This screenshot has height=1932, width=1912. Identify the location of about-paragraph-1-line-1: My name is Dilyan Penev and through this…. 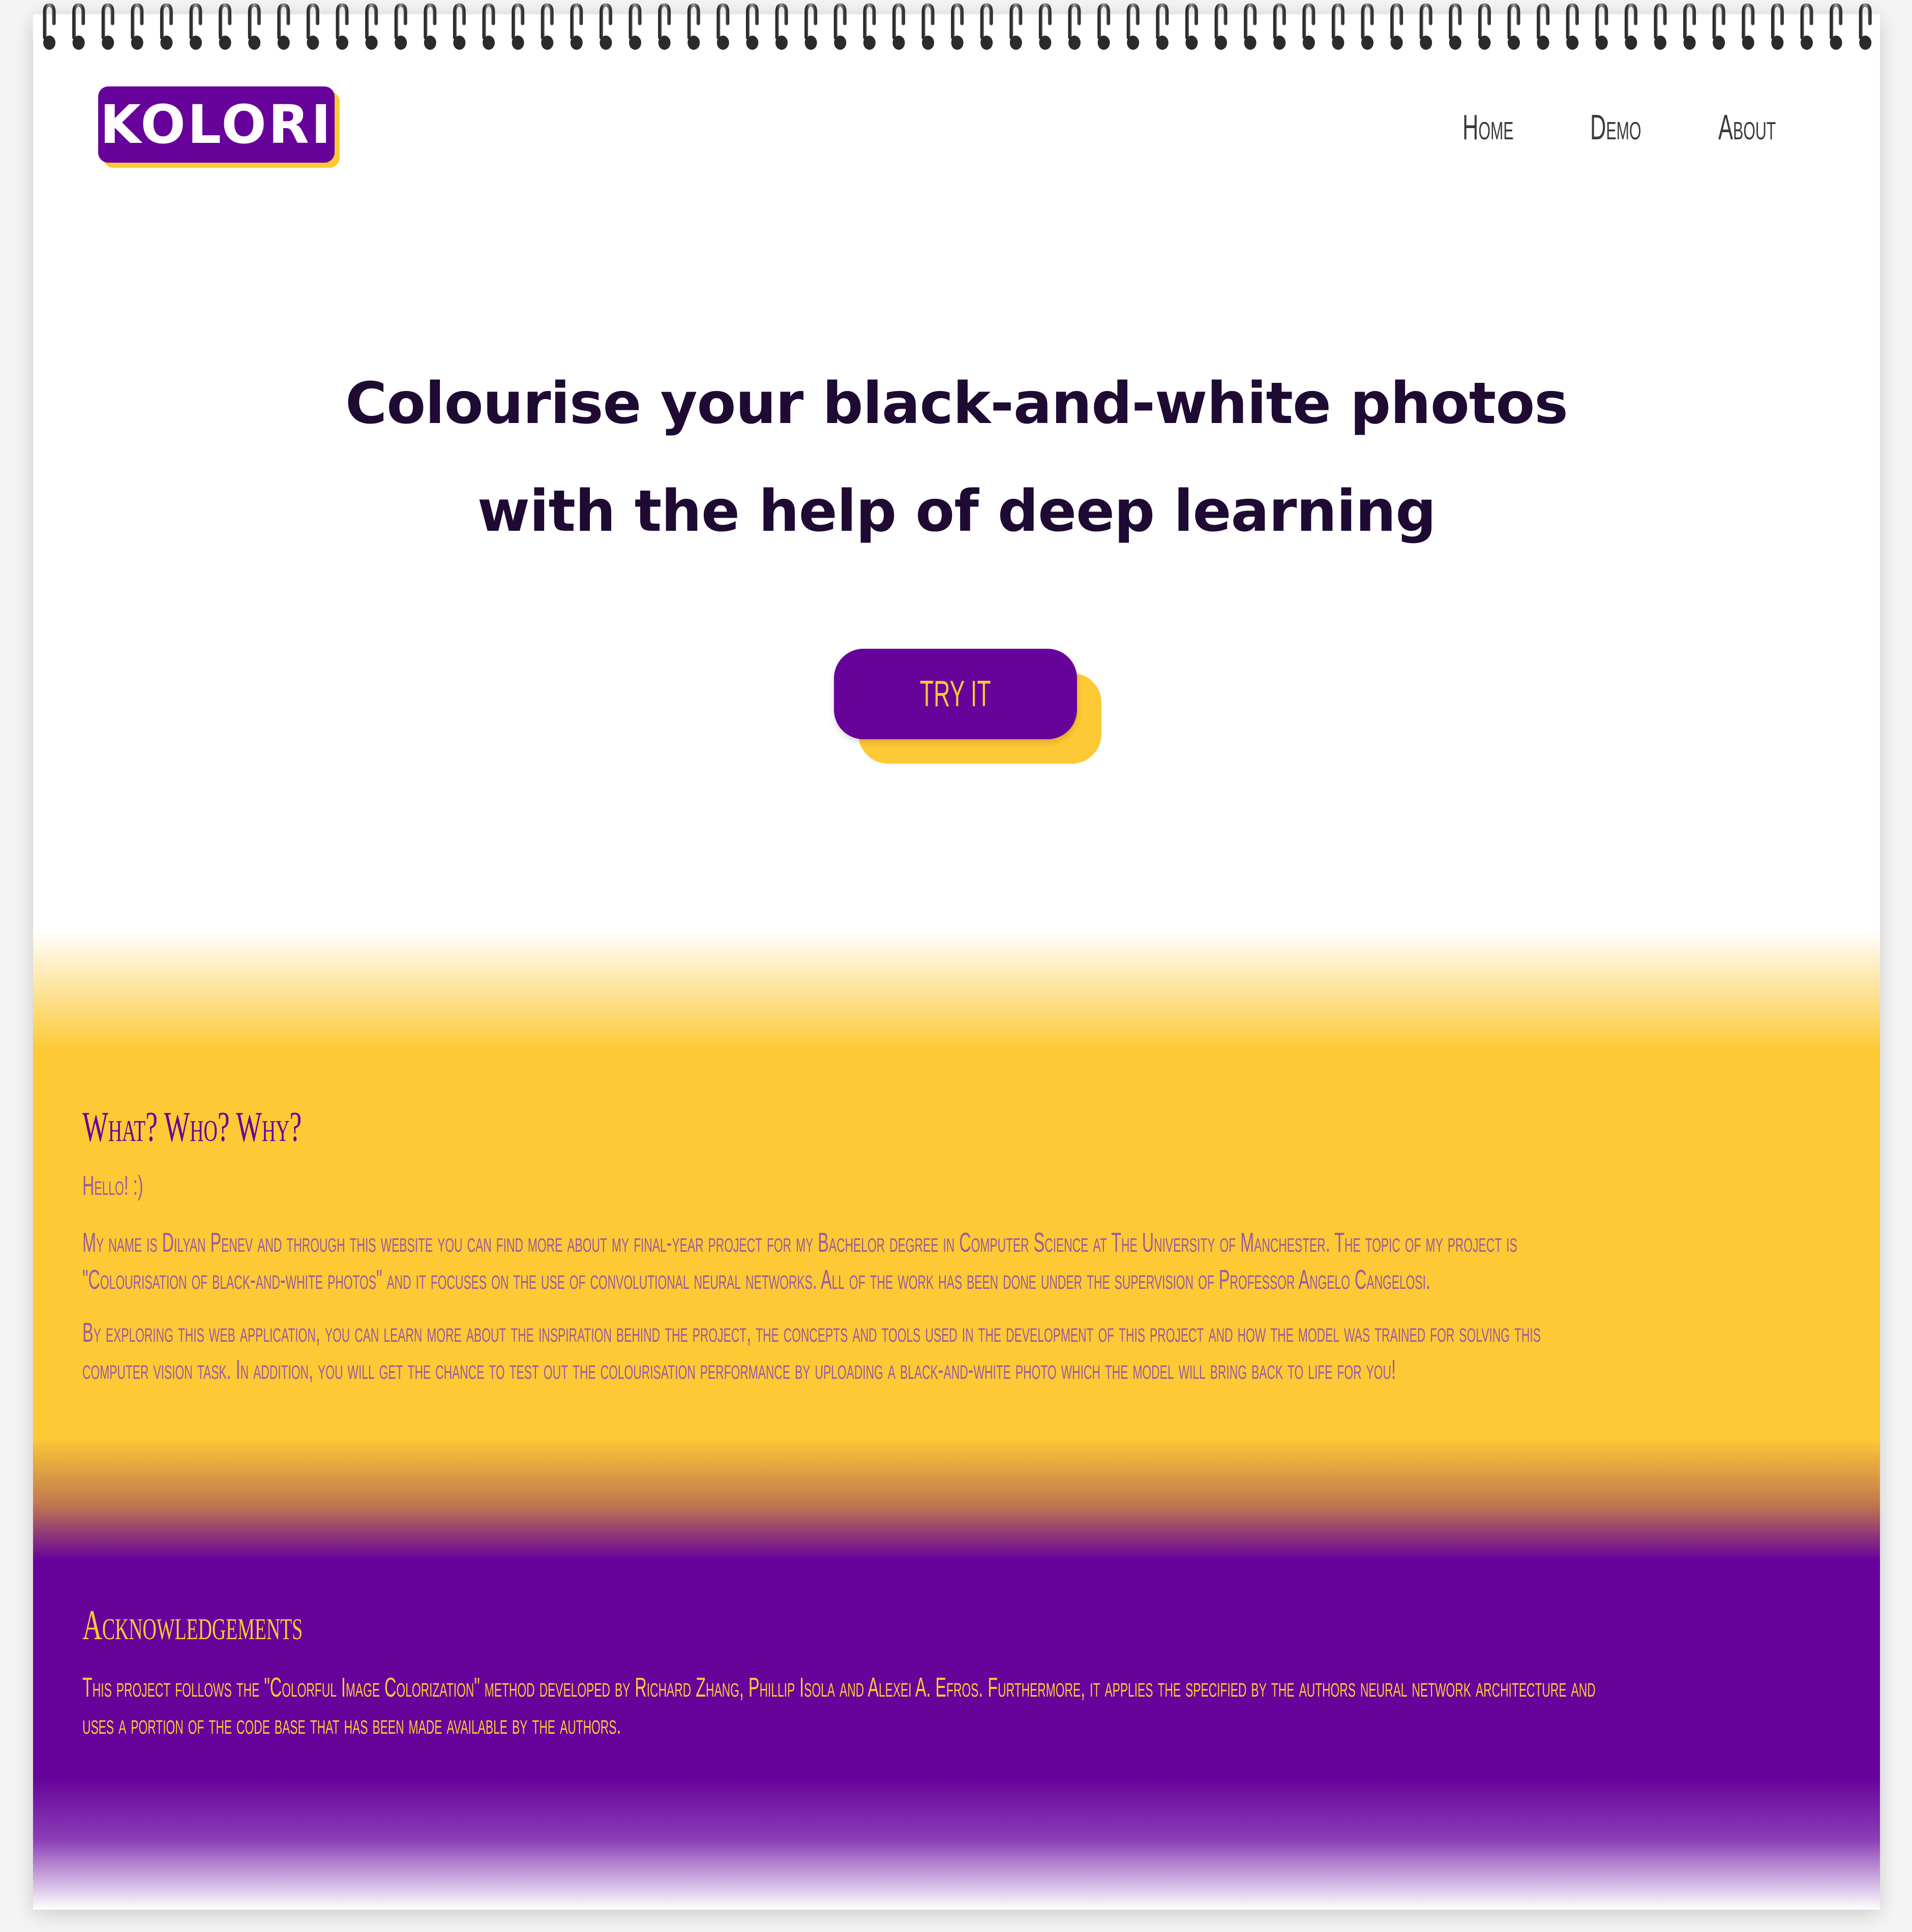
(799, 1243).